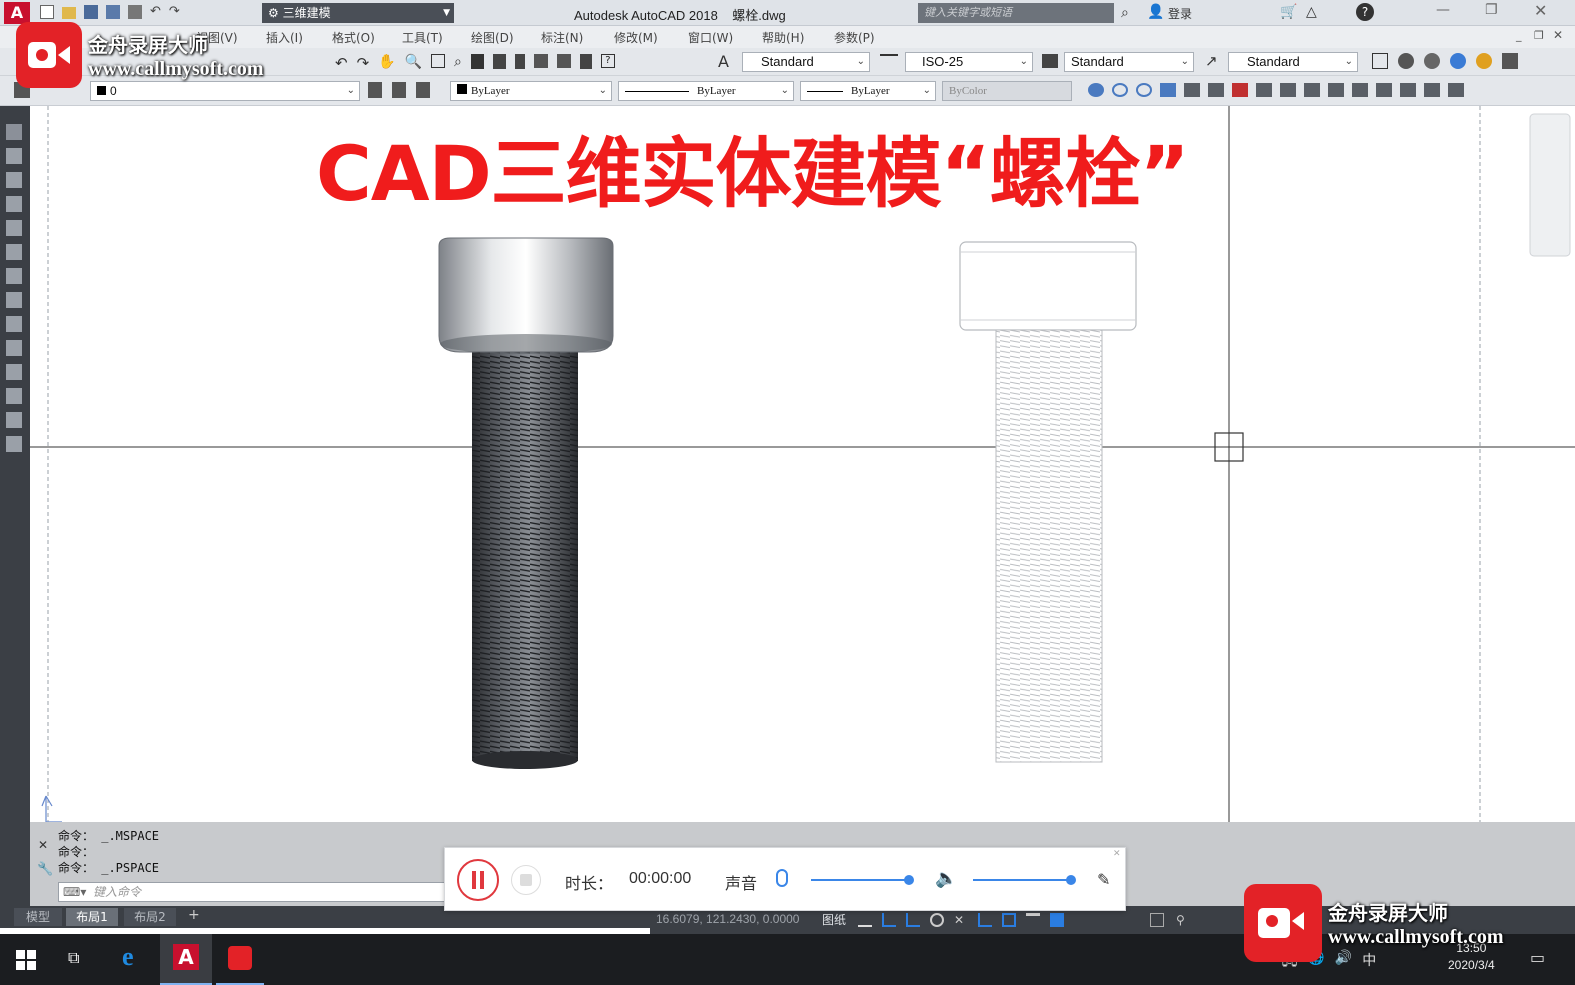 The image size is (1575, 985). Describe the element at coordinates (492, 37) in the screenshot. I see `menu-draw: 绘图(D)` at that location.